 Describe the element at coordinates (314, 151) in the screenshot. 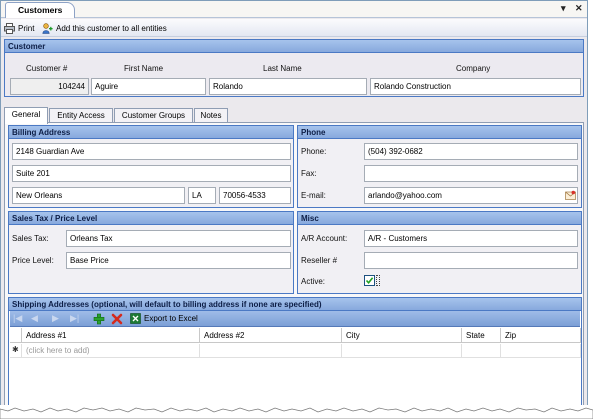

I see `phone-label: Phone:` at that location.